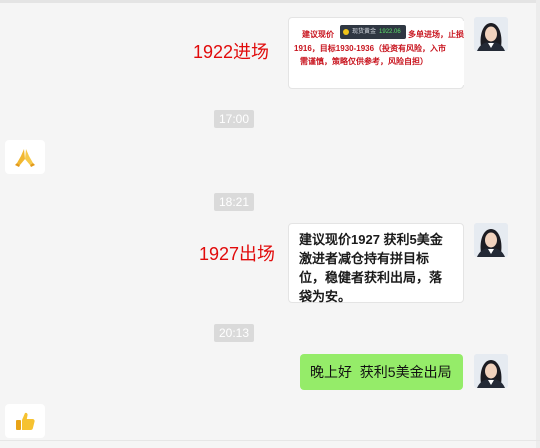  Describe the element at coordinates (538, 224) in the screenshot. I see `chat-scrollbar` at that location.